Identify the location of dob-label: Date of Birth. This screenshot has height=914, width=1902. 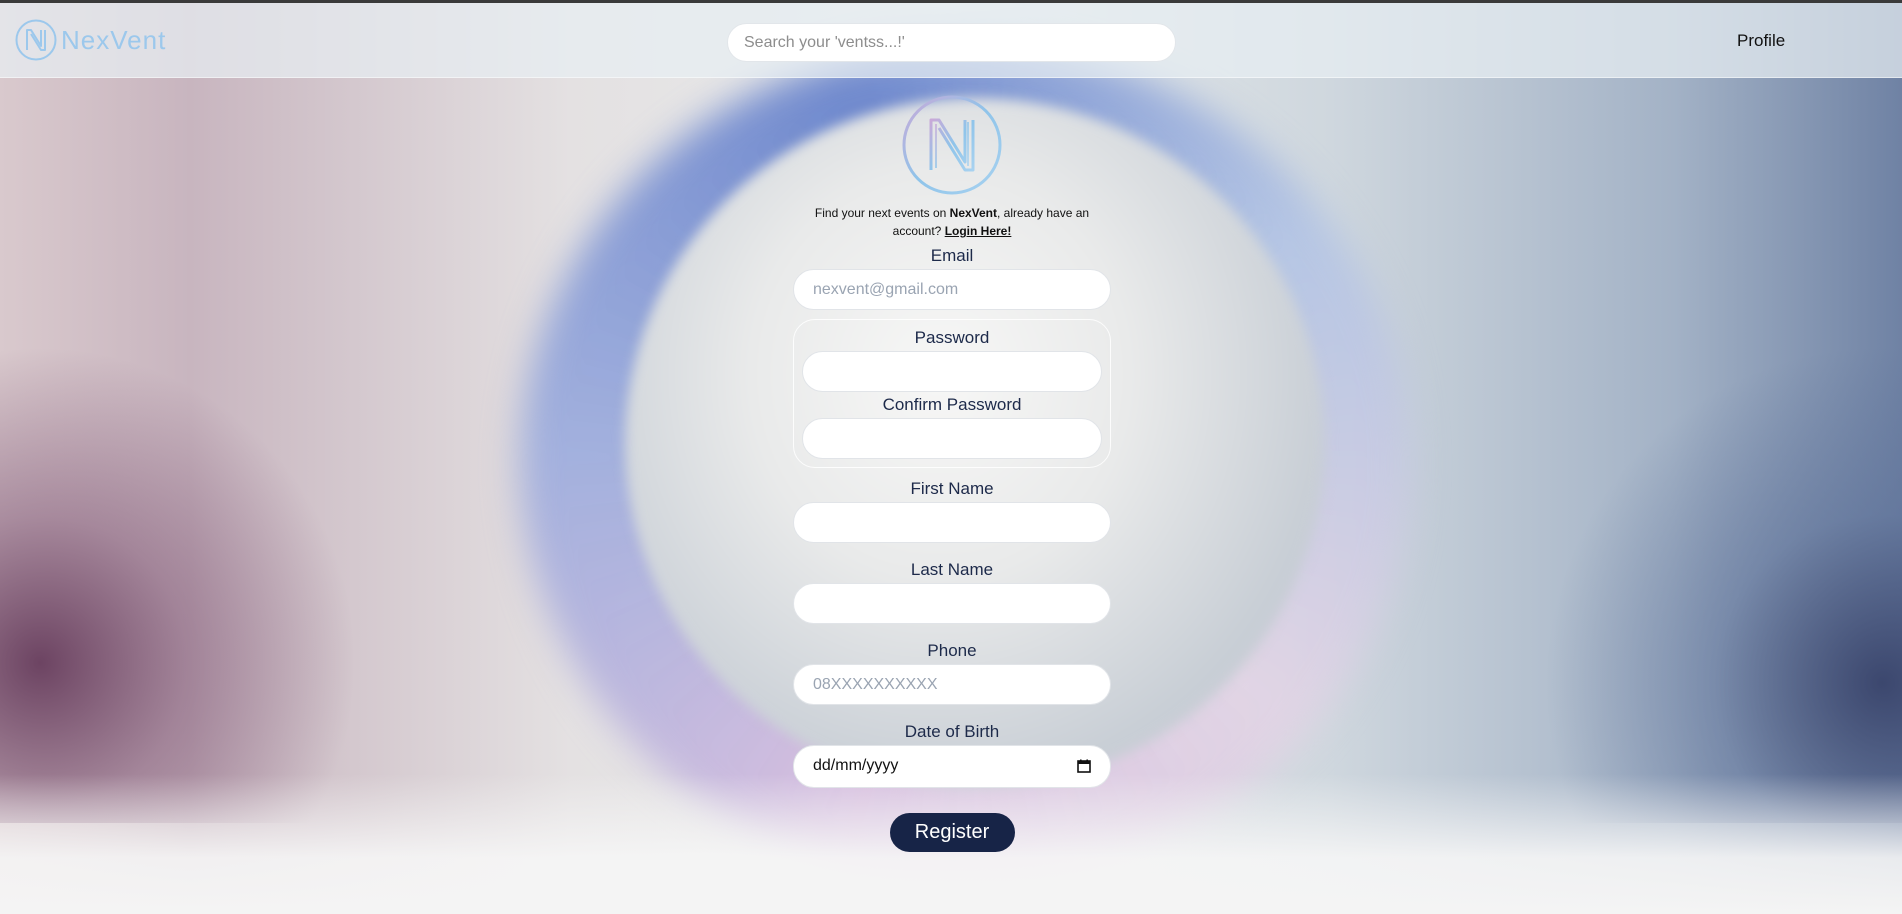
(952, 731).